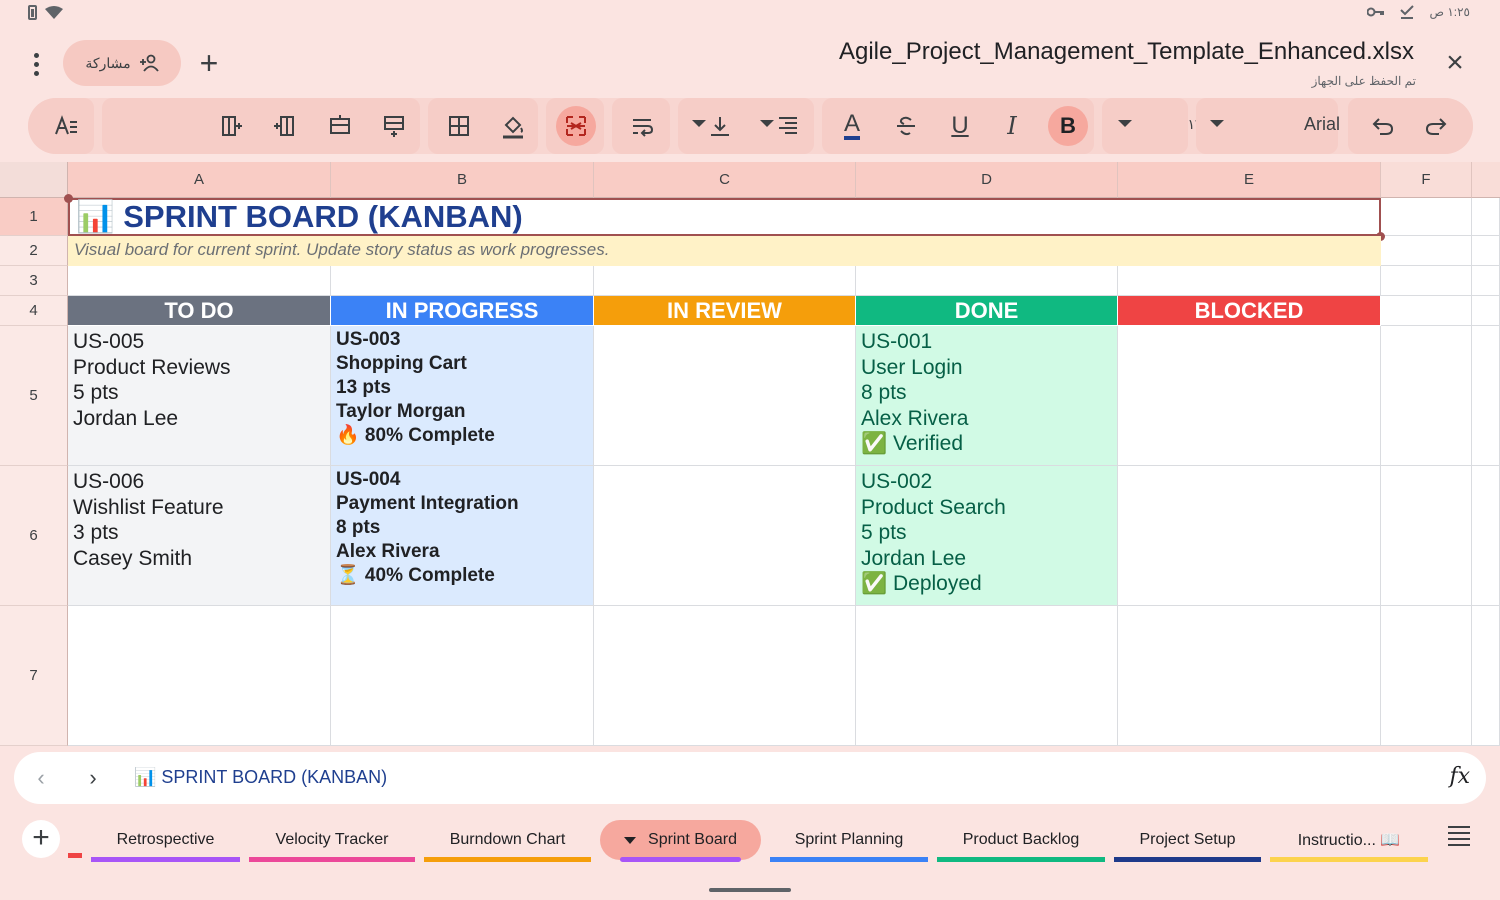 Image resolution: width=1500 pixels, height=900 pixels. I want to click on font-family-value: Arial, so click(1322, 124).